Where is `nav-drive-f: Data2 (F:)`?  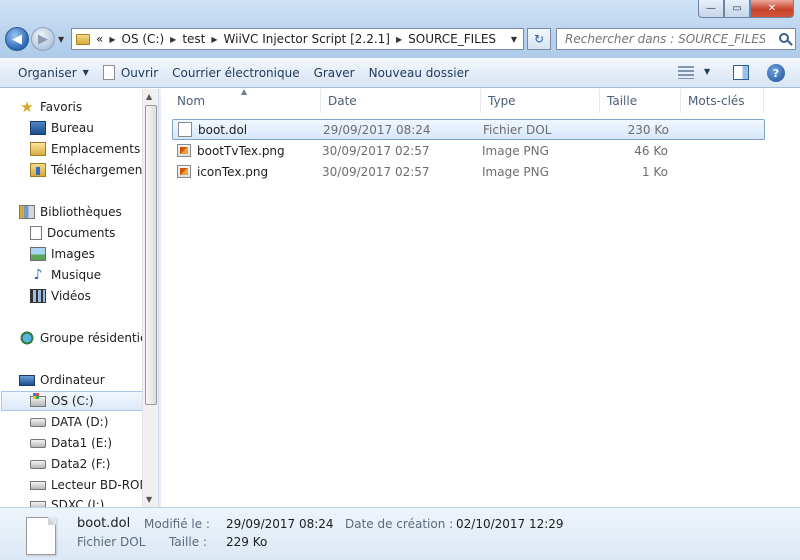
nav-drive-f: Data2 (F:) is located at coordinates (70, 464).